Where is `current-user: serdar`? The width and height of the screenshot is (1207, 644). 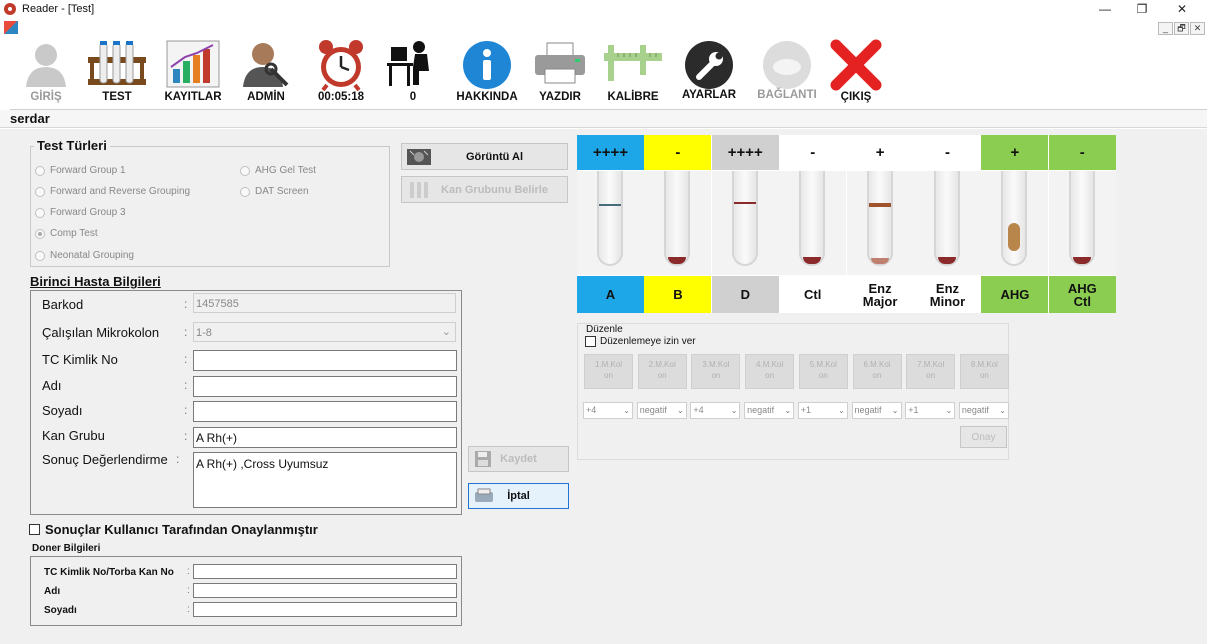 current-user: serdar is located at coordinates (30, 118).